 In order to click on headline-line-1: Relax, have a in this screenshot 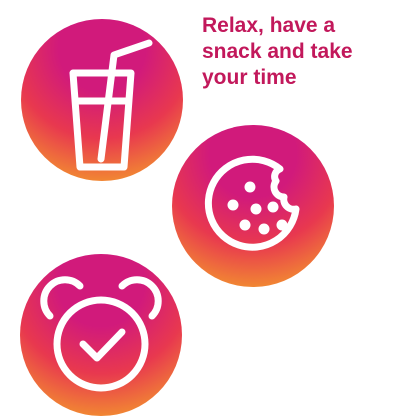, I will do `click(269, 25)`.